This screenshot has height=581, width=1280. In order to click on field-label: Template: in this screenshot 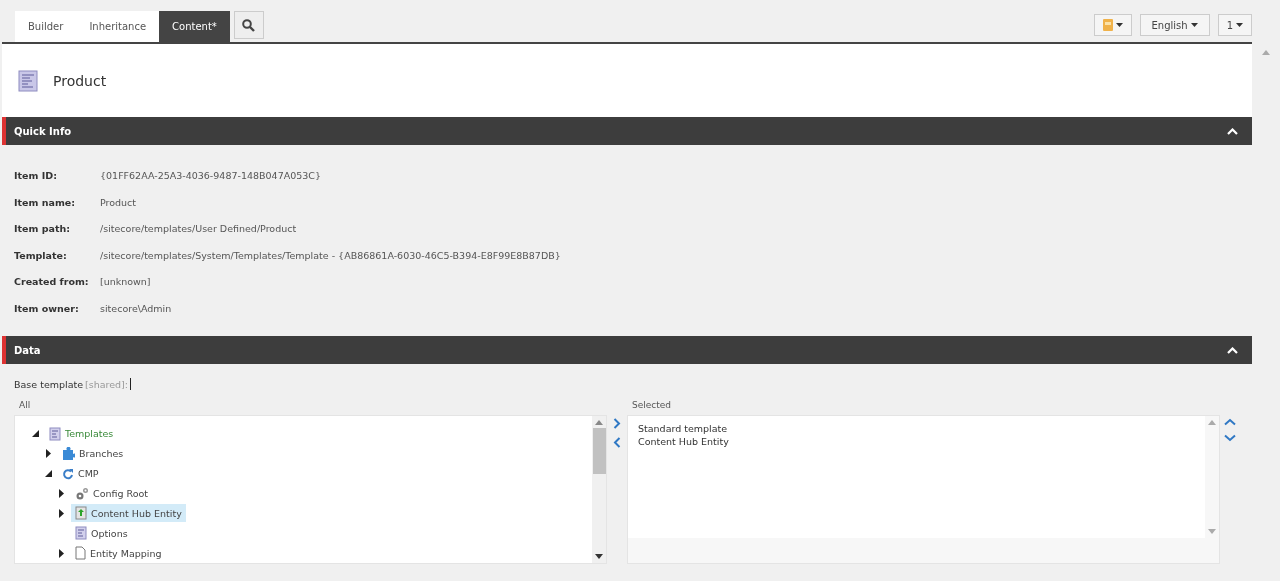, I will do `click(41, 255)`.